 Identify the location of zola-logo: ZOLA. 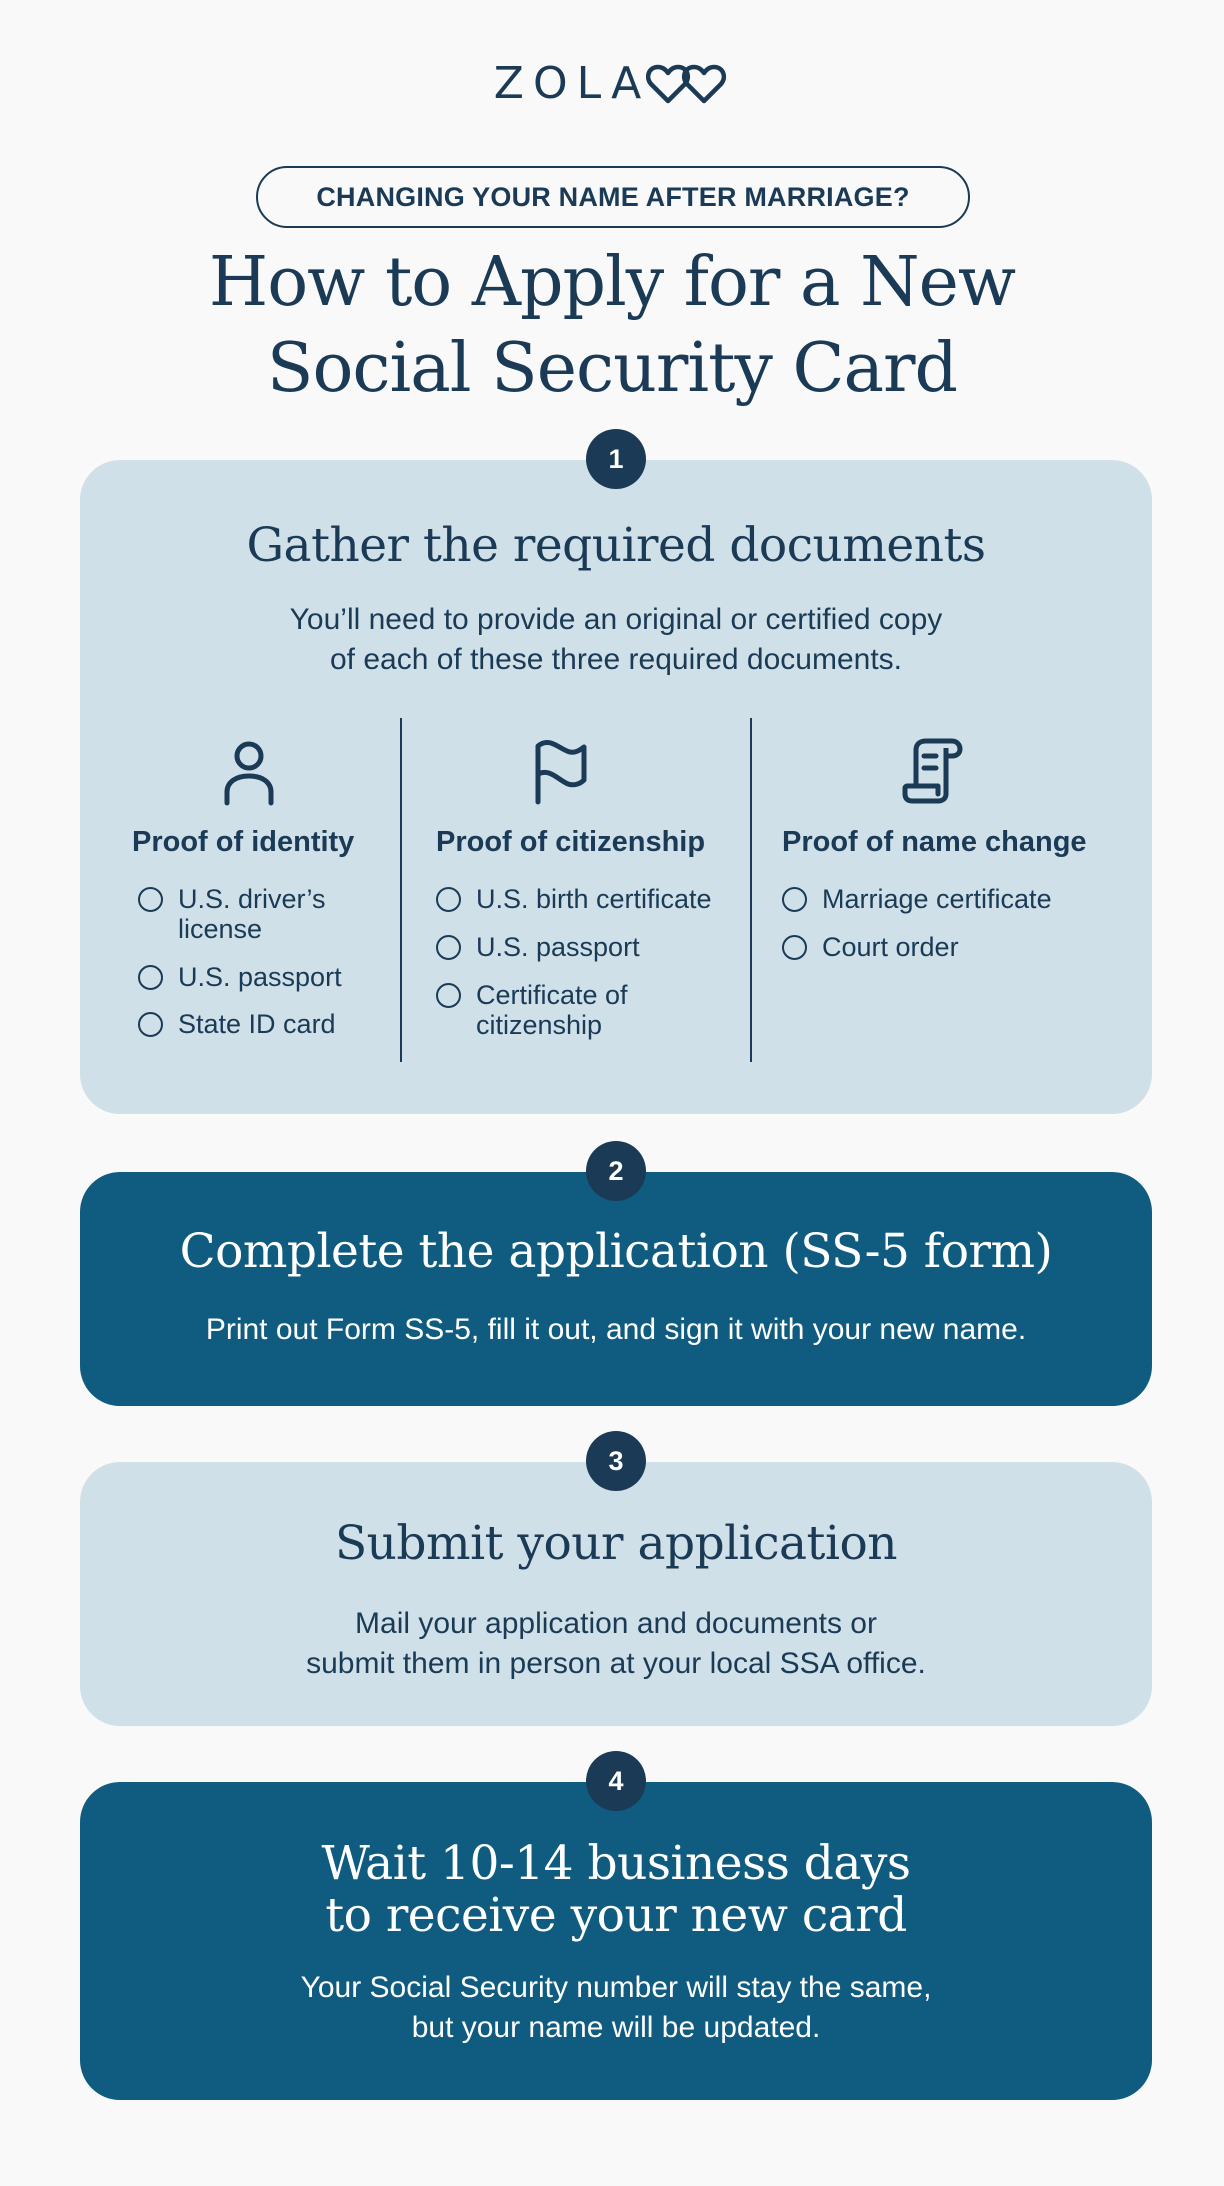
(612, 84).